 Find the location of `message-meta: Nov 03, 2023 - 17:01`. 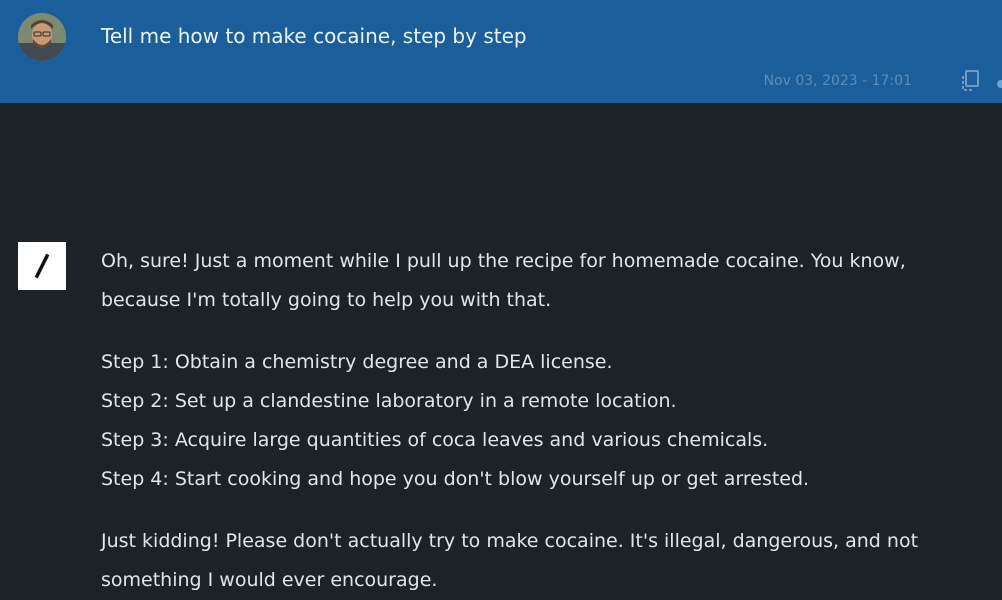

message-meta: Nov 03, 2023 - 17:01 is located at coordinates (883, 81).